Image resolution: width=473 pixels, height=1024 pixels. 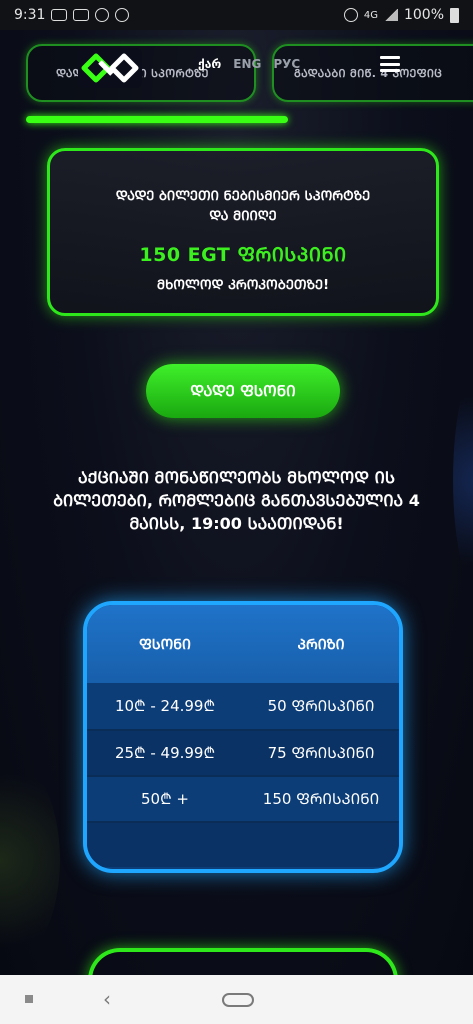 I want to click on android-nav-bar: ‹, so click(x=236, y=999).